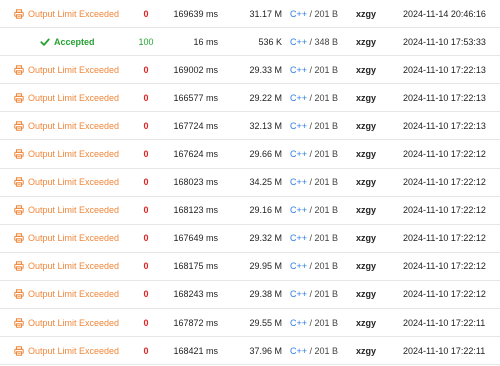 This screenshot has width=500, height=366. I want to click on check-icon, so click(45, 42).